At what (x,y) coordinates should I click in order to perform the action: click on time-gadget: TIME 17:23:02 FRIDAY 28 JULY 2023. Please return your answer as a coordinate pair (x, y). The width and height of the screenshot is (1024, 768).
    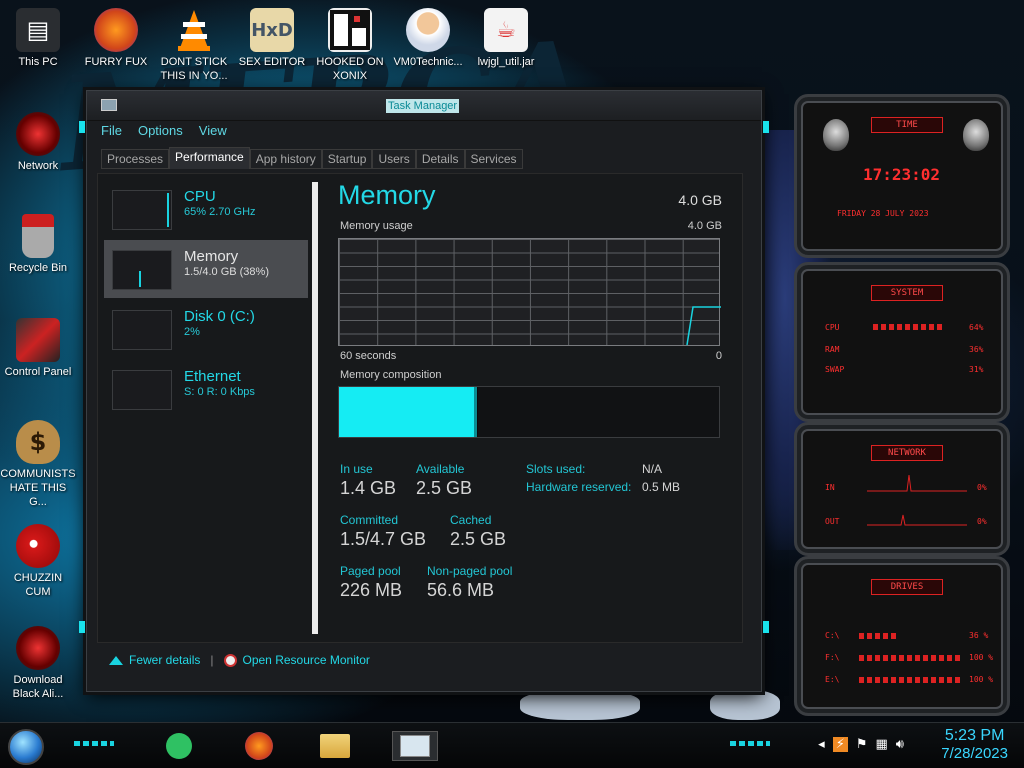
    Looking at the image, I should click on (902, 176).